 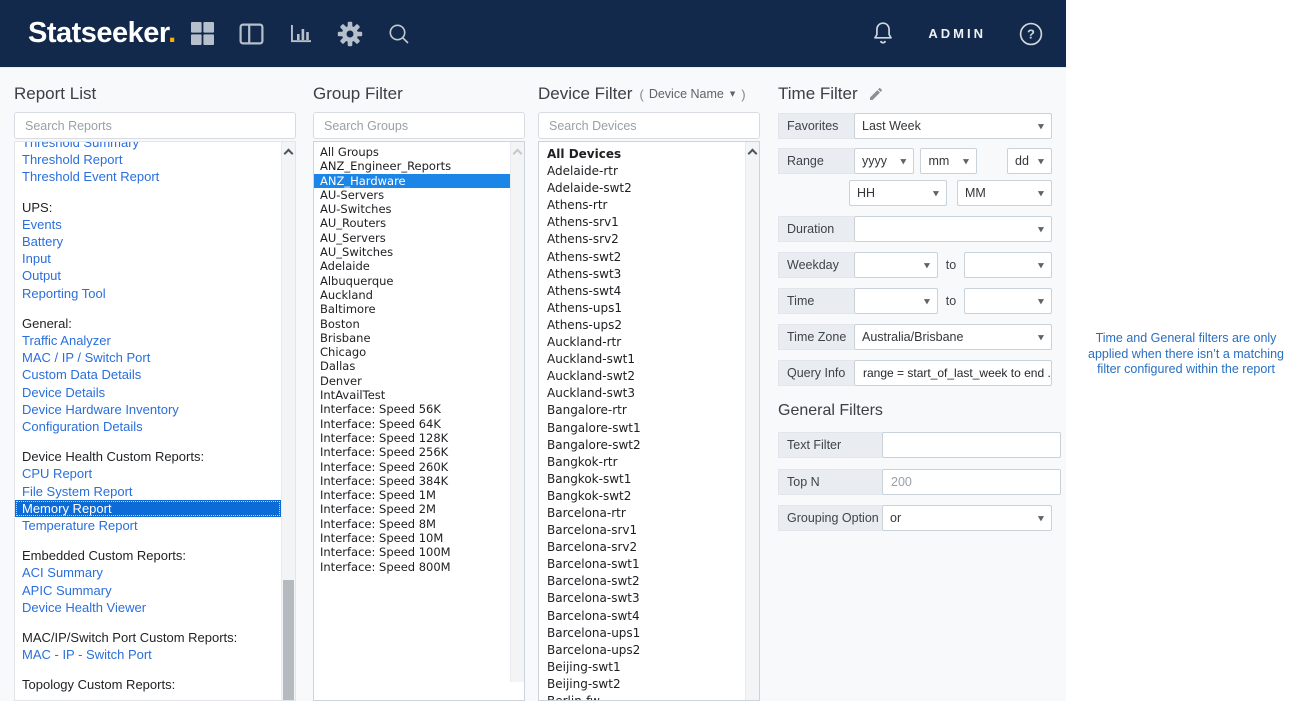 I want to click on report-item: Device Hardware Inventory, so click(x=148, y=409).